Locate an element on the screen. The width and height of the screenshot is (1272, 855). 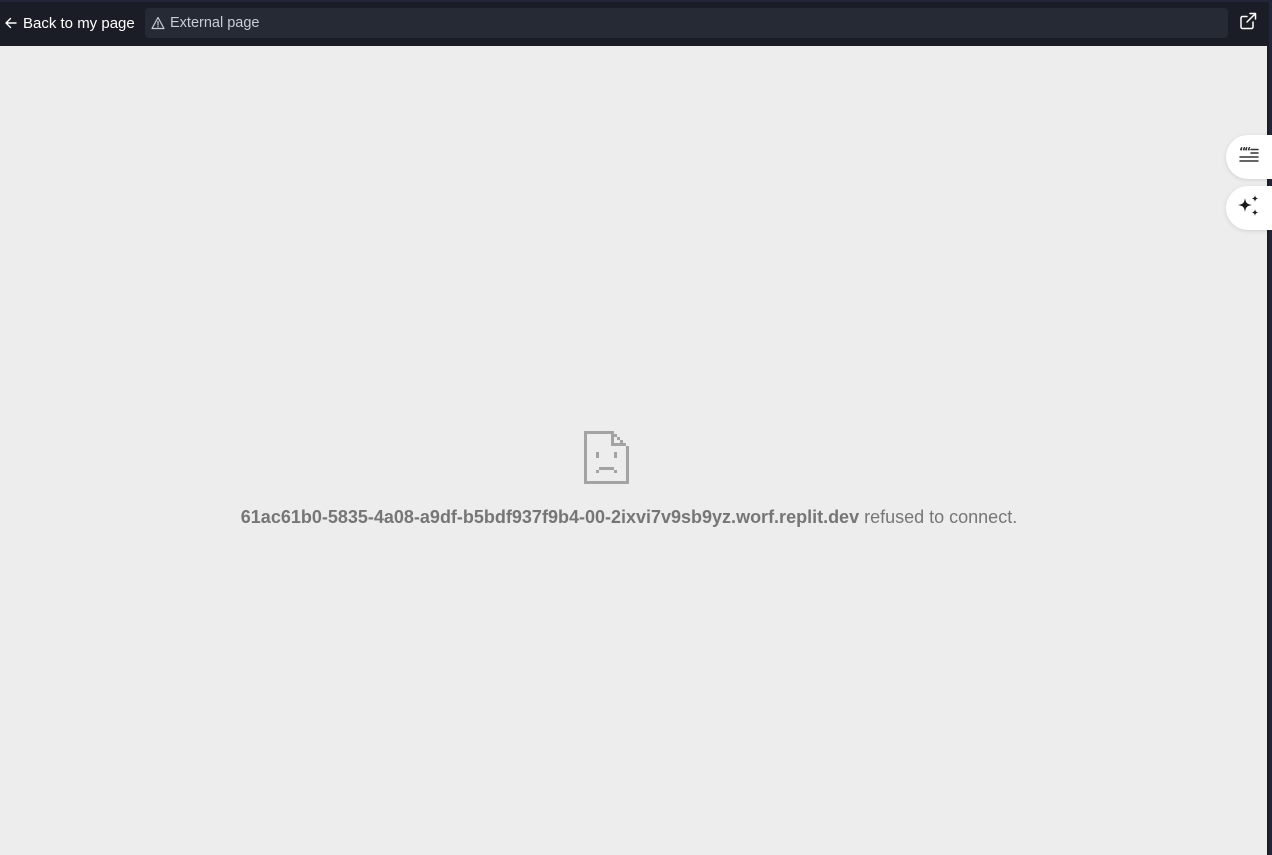
warning-triangle-icon is located at coordinates (158, 23).